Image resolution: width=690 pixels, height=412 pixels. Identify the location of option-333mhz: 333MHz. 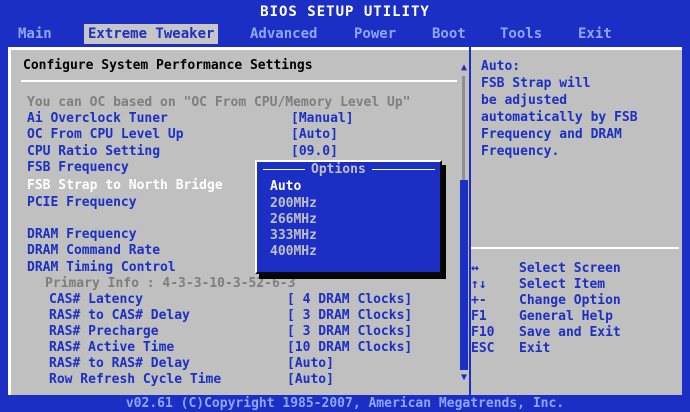
(293, 236).